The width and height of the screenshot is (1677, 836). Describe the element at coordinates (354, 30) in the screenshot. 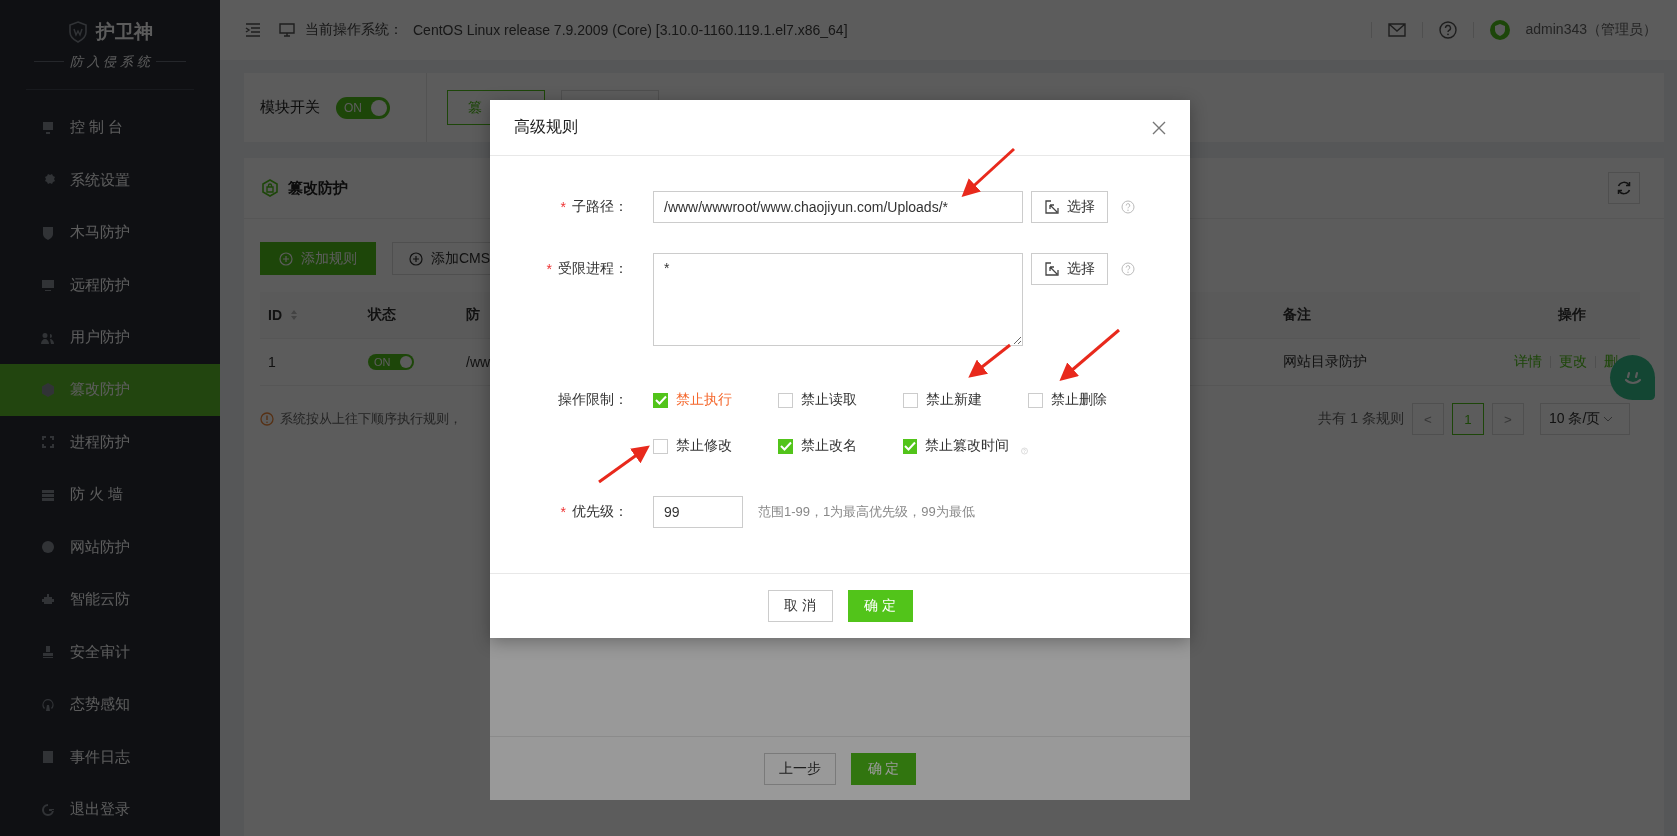

I see `os-label: 当前操作系统：` at that location.